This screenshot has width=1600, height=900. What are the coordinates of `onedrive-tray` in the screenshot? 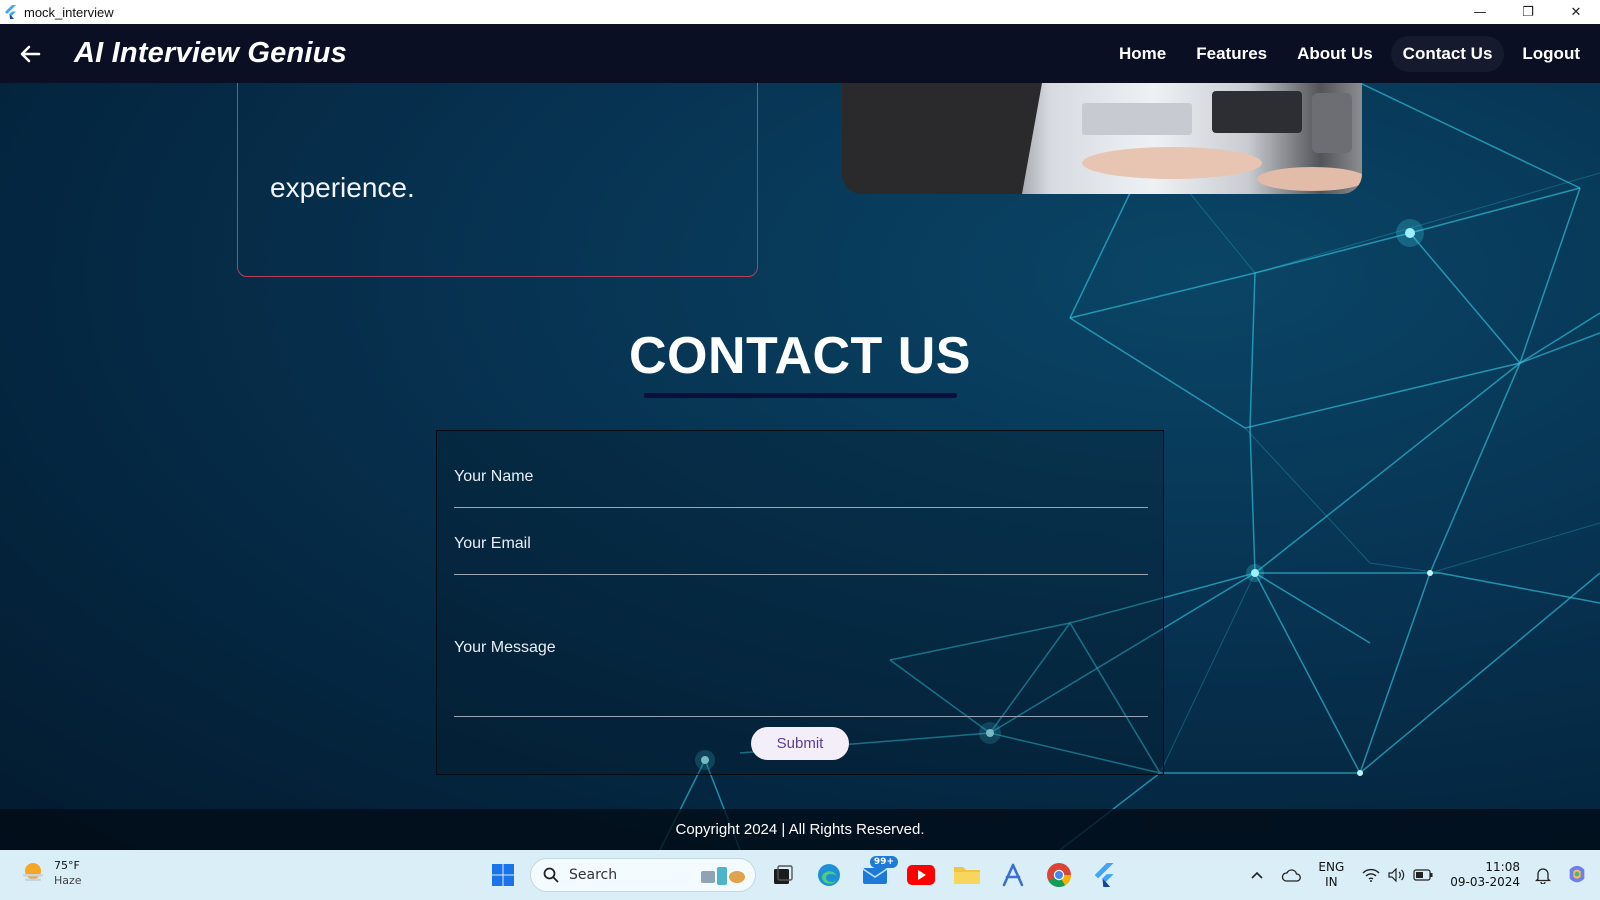 It's located at (1291, 875).